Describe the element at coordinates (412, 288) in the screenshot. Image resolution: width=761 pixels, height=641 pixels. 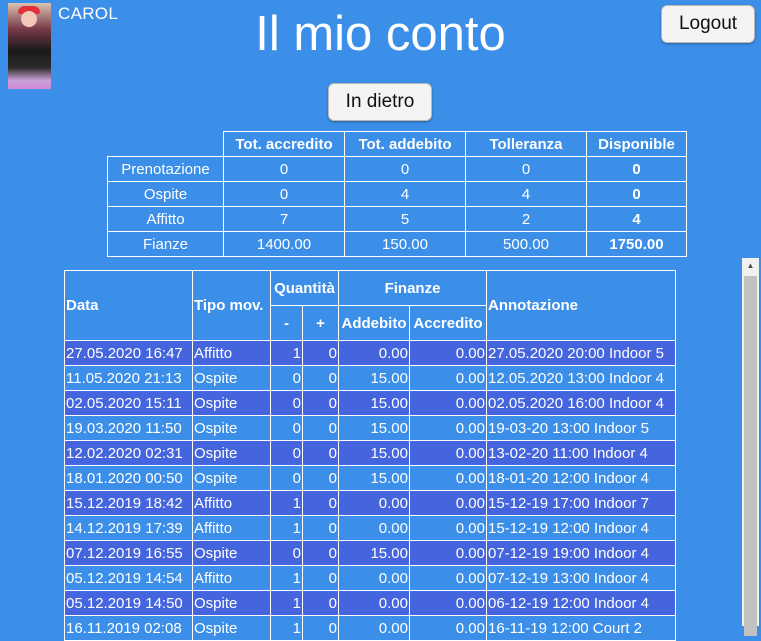
I see `col-header-finanze: Finanze` at that location.